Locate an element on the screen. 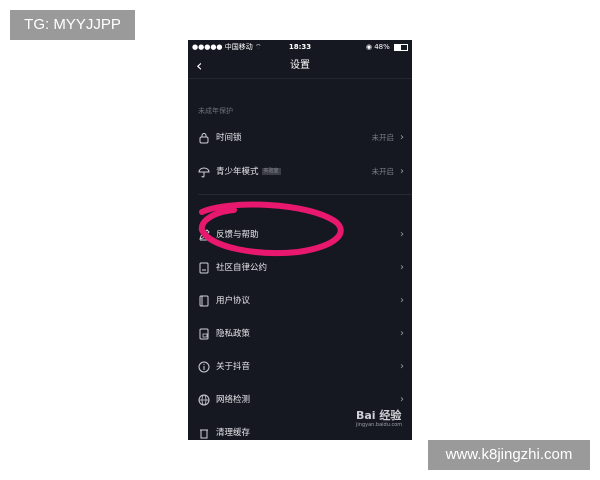  settings-item-label: 用户协议 is located at coordinates (233, 301).